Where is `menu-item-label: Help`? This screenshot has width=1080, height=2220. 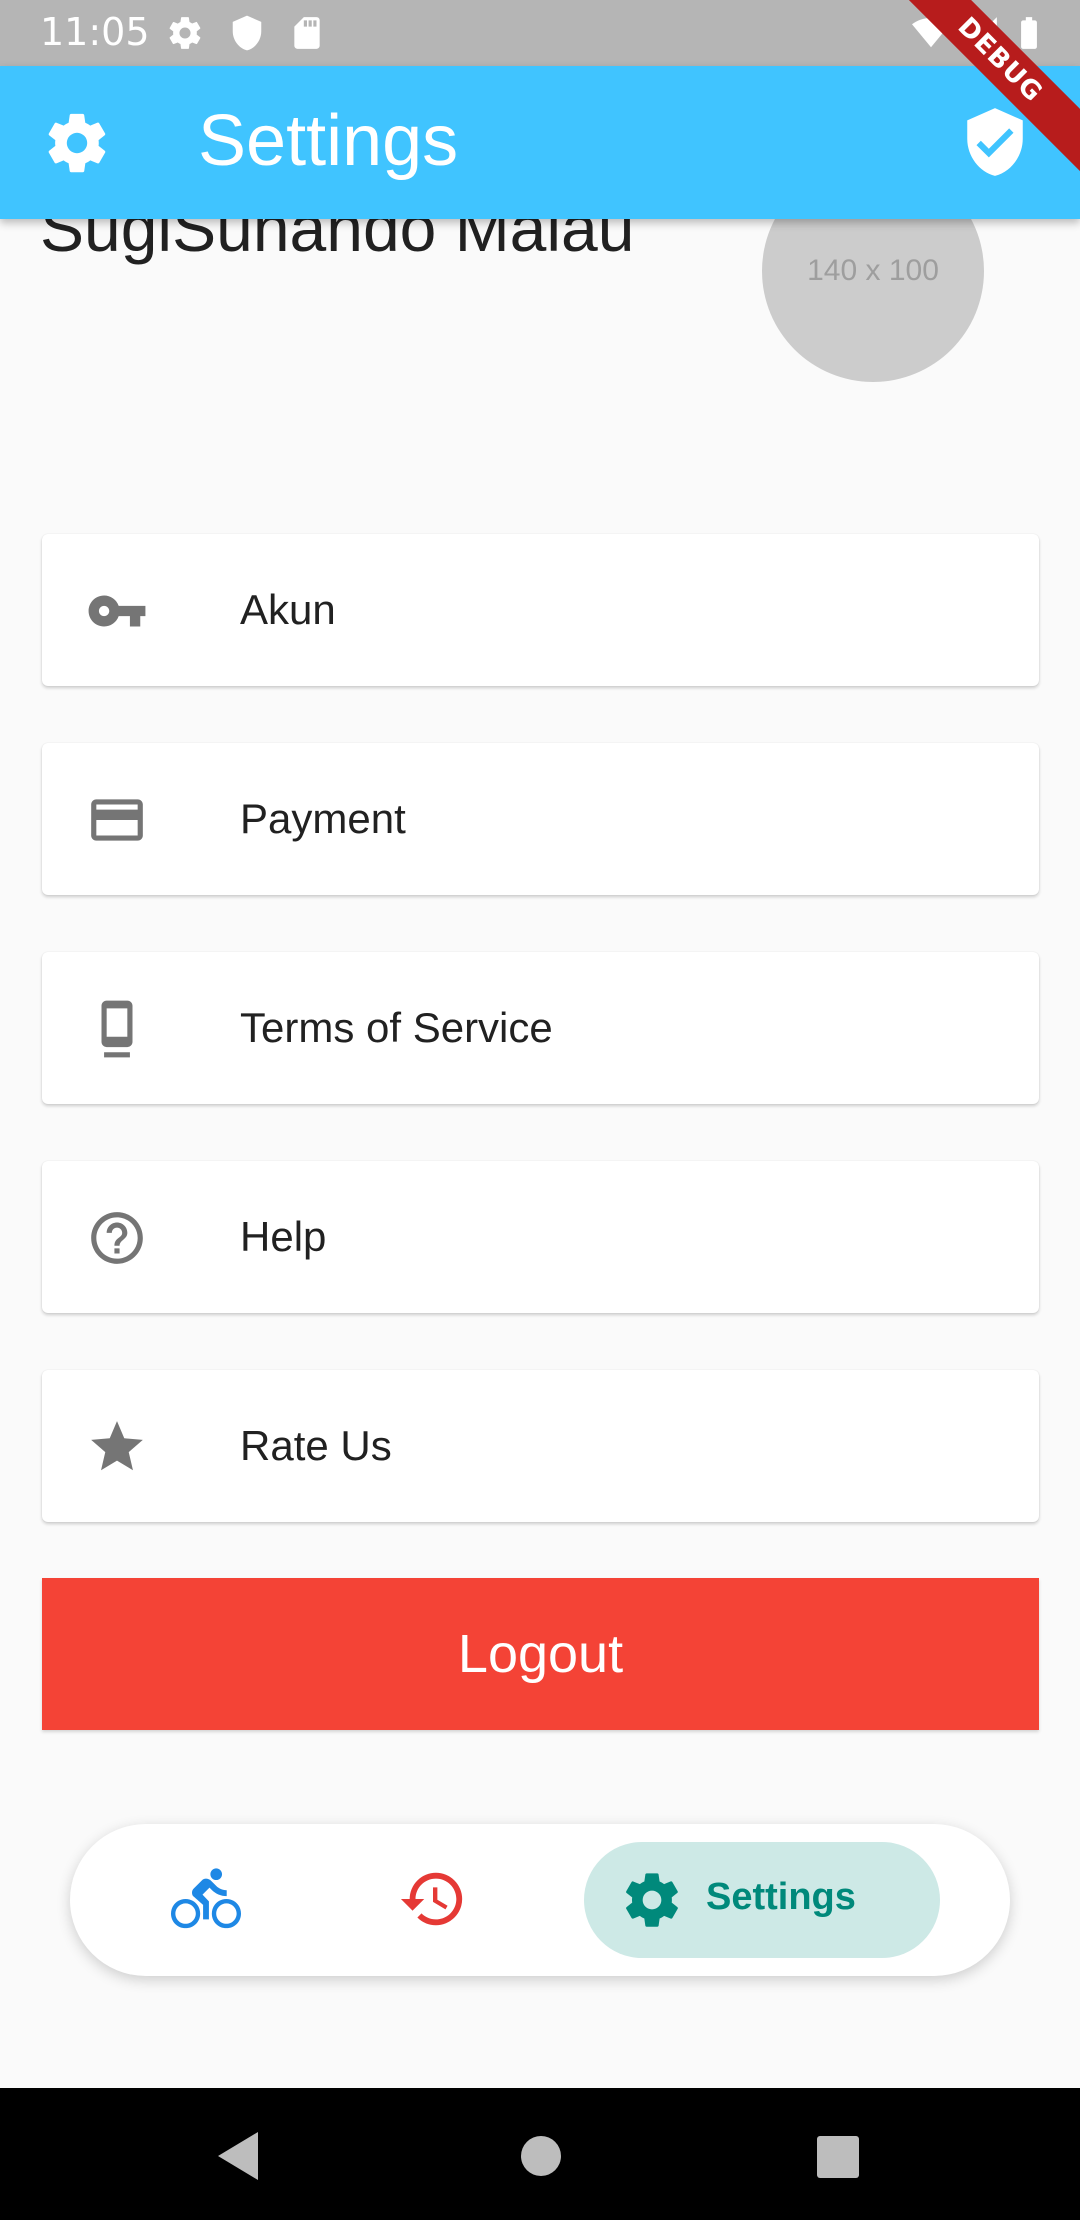 menu-item-label: Help is located at coordinates (283, 1236).